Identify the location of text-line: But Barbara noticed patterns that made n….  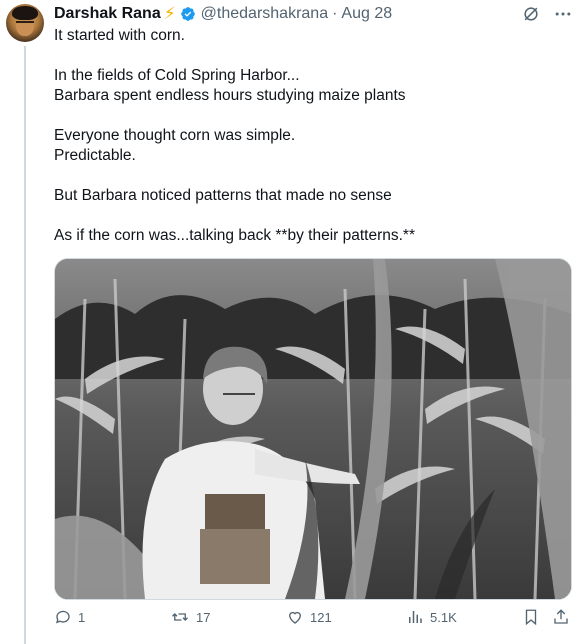
(223, 195).